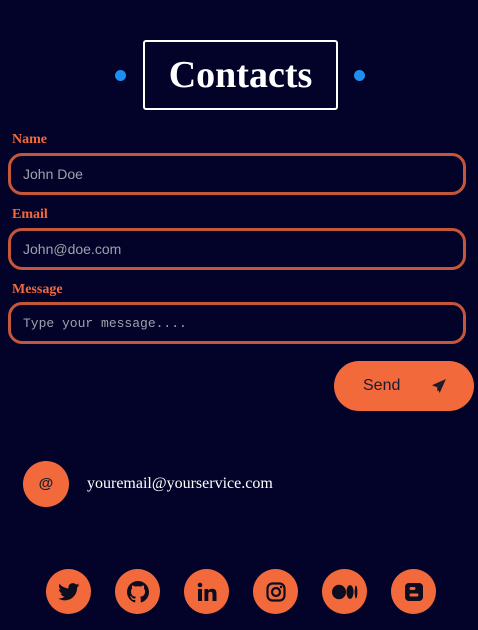 Image resolution: width=478 pixels, height=630 pixels. I want to click on email-label: Email, so click(30, 214).